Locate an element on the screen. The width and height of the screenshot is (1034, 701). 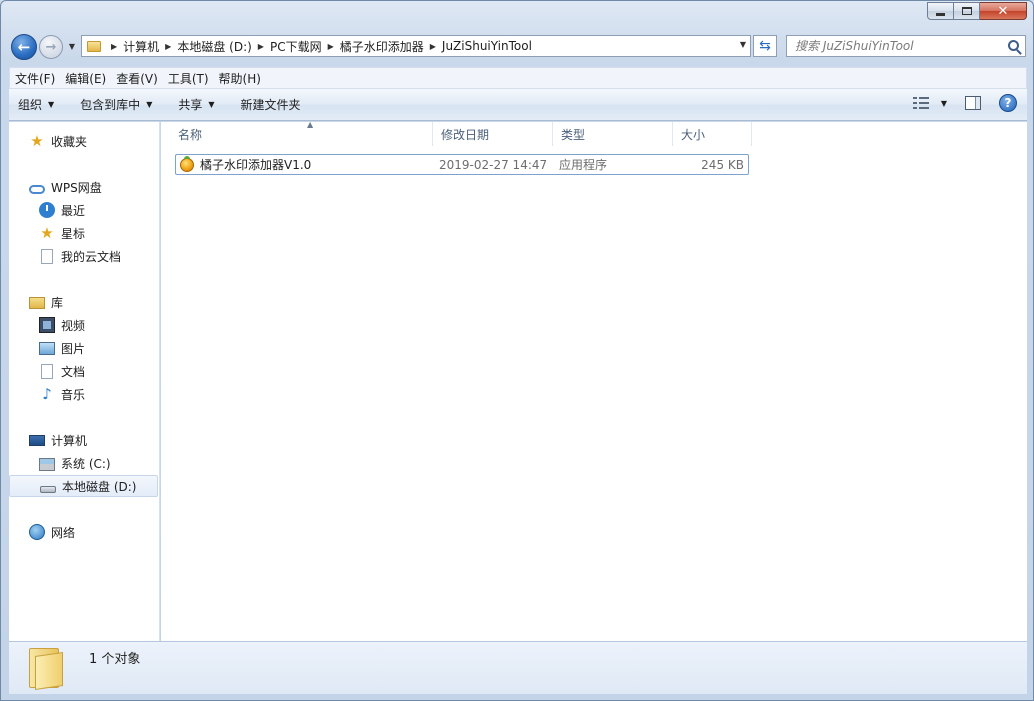
menu-help: 帮助(H) is located at coordinates (240, 78).